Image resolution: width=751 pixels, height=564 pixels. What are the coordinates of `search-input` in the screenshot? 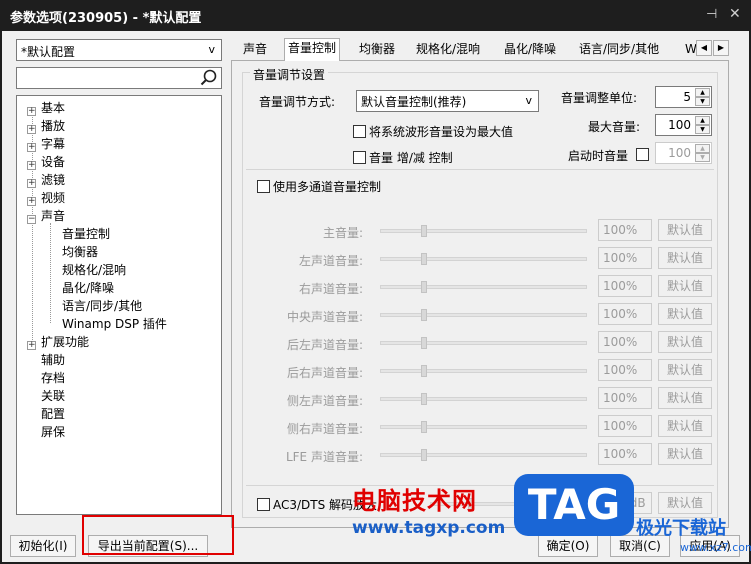 It's located at (119, 78).